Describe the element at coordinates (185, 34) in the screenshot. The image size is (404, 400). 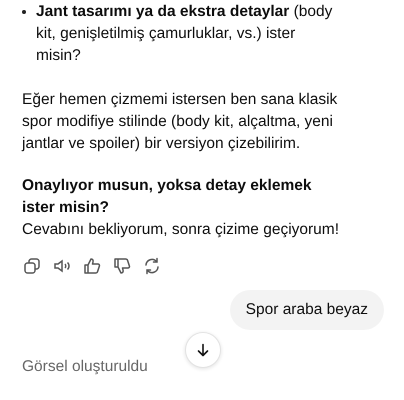
I see `bullet-text: Jant tasarımı ya da ekstra detaylar (body kit, genişletilmiş çamurluklar, vs.) ister misin?` at that location.